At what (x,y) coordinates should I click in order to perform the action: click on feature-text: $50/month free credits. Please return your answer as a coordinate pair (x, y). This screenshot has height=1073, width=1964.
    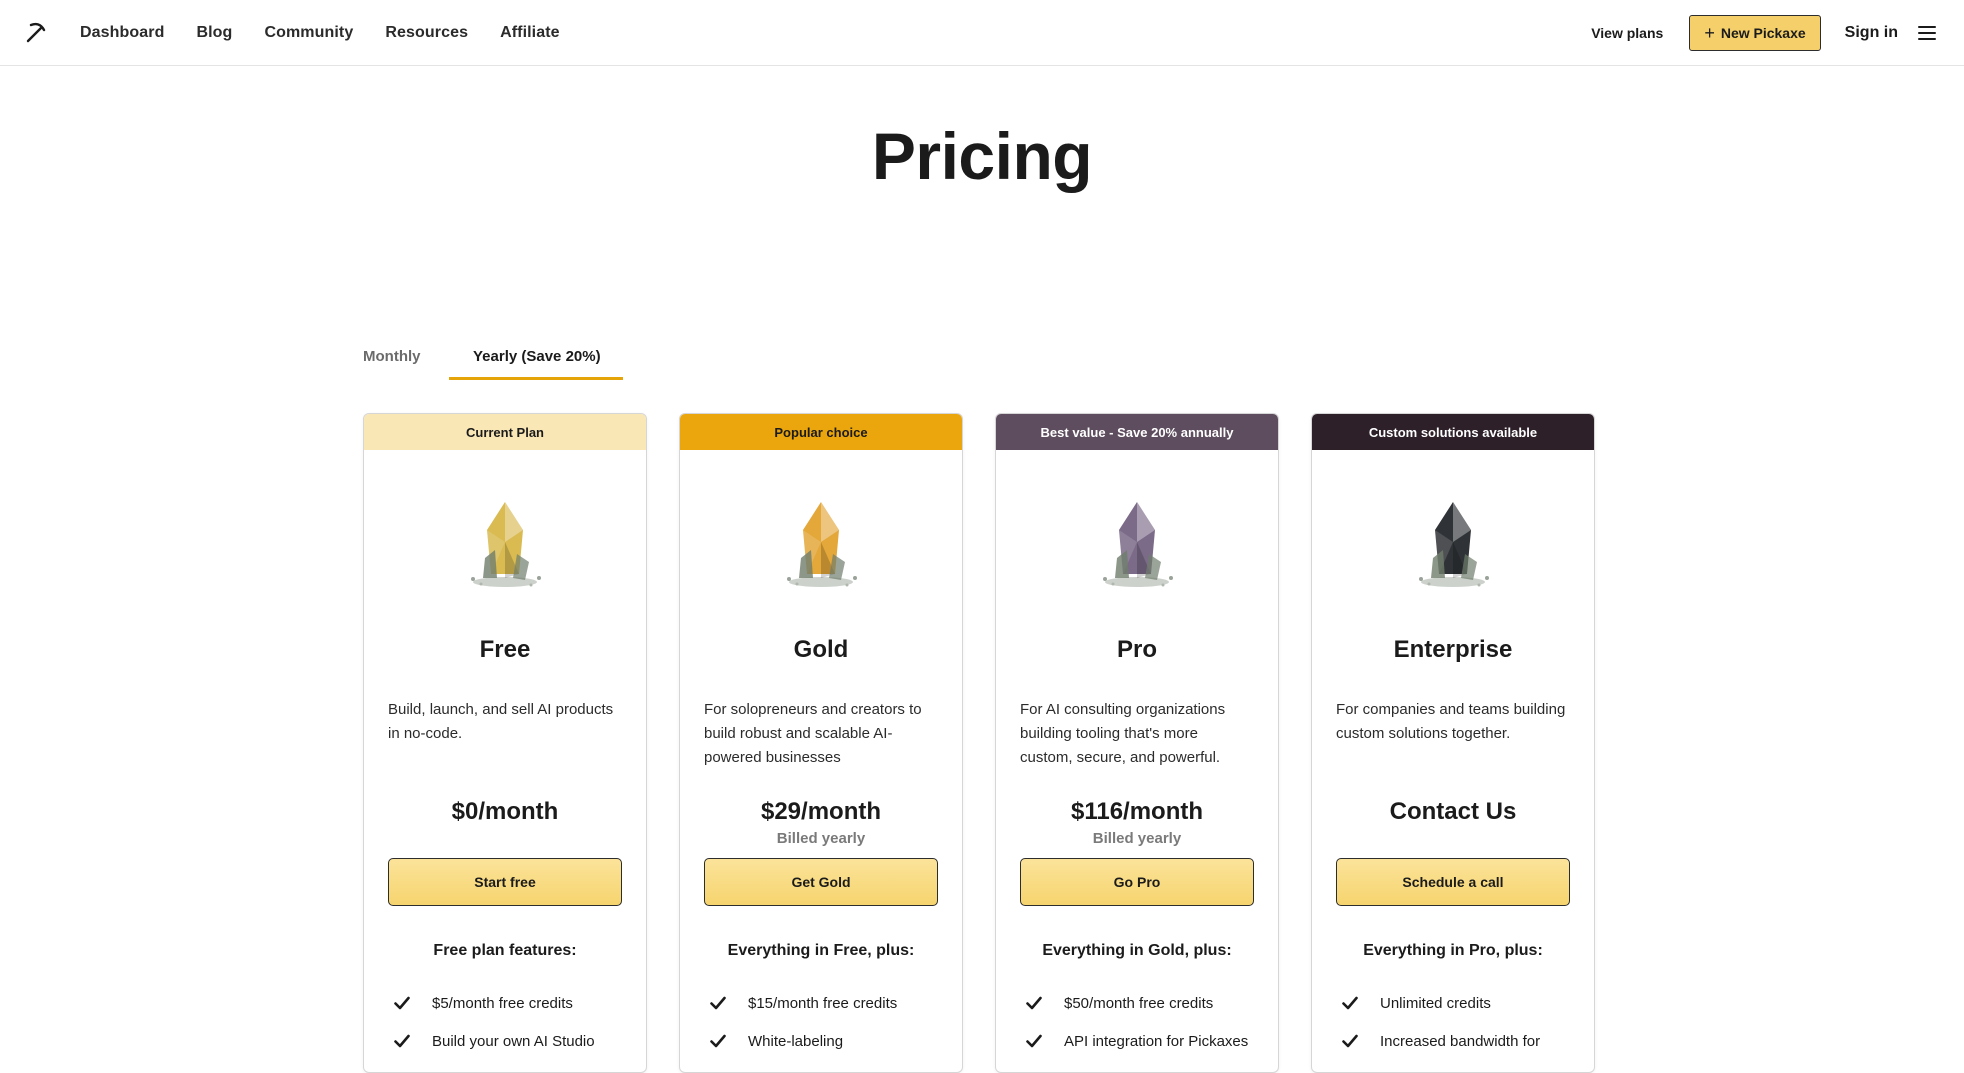
    Looking at the image, I should click on (1139, 1003).